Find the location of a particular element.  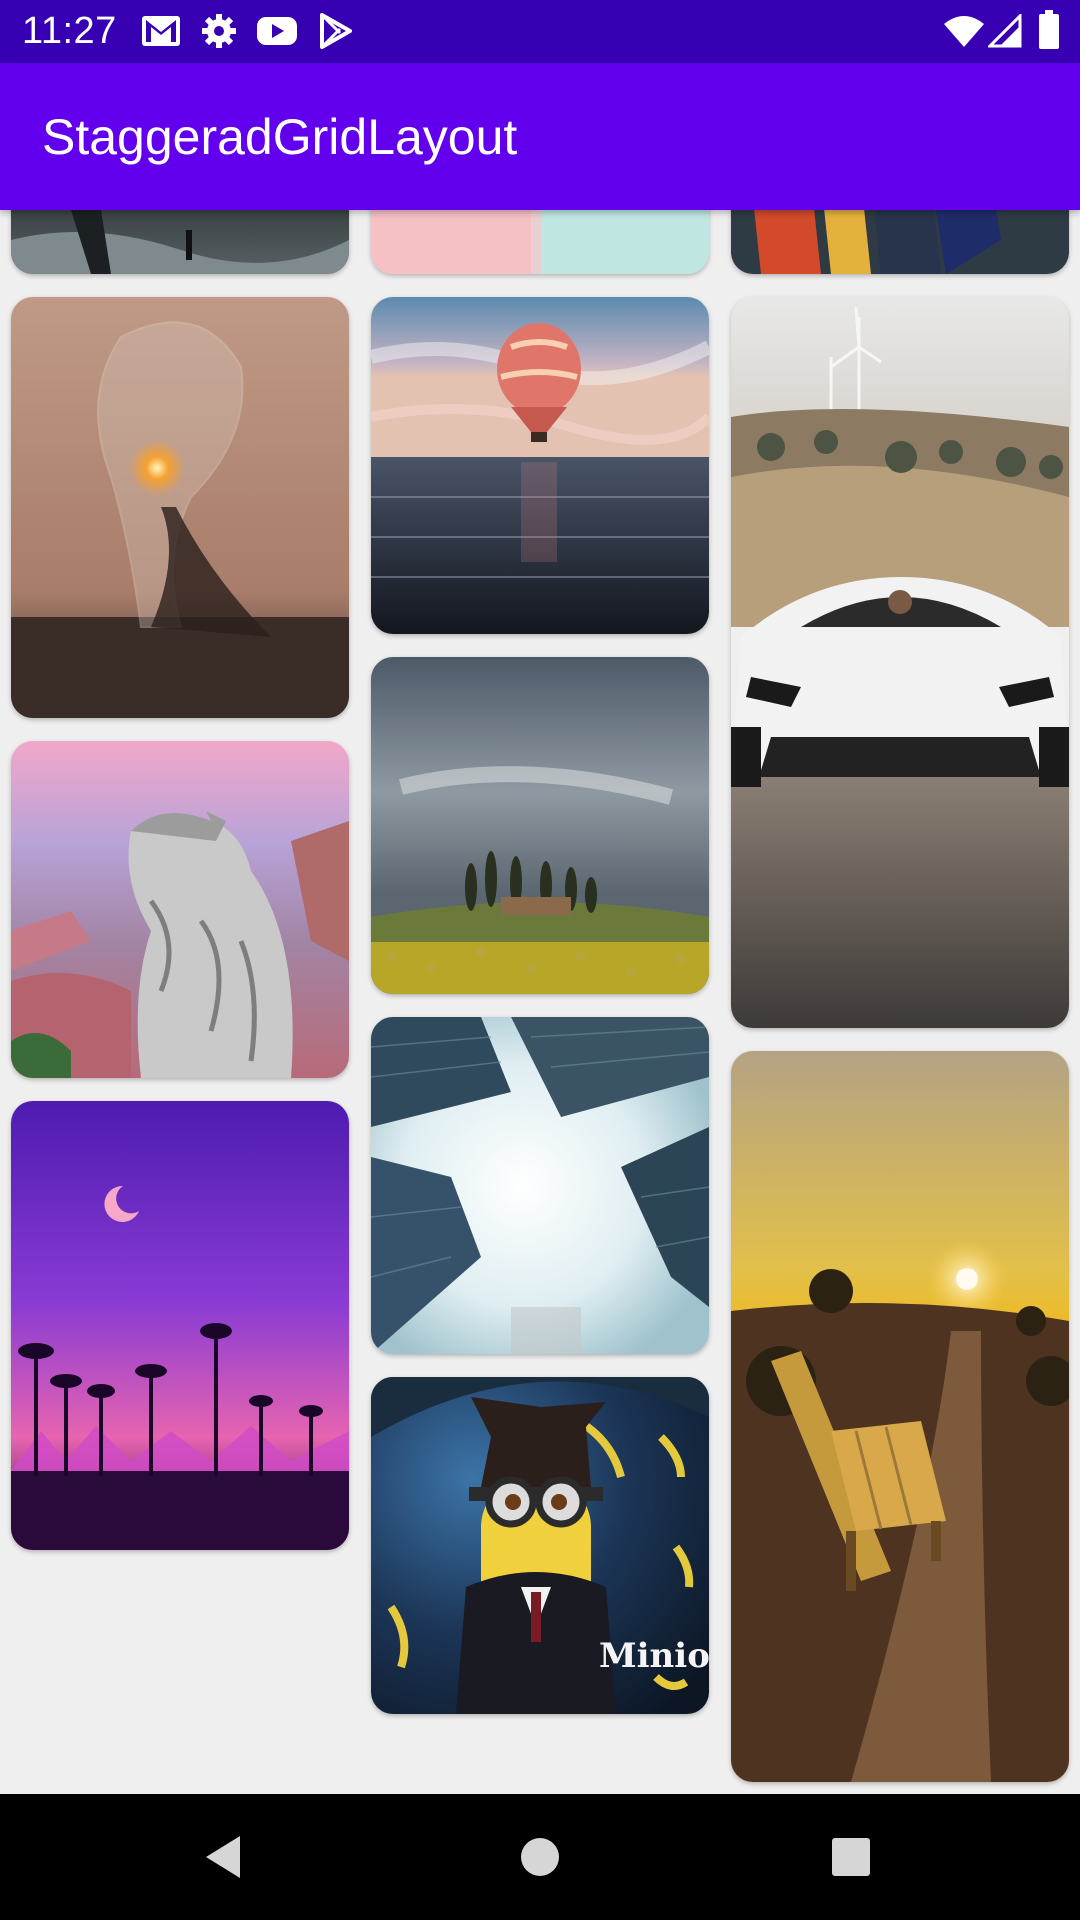

back-button is located at coordinates (225, 1857).